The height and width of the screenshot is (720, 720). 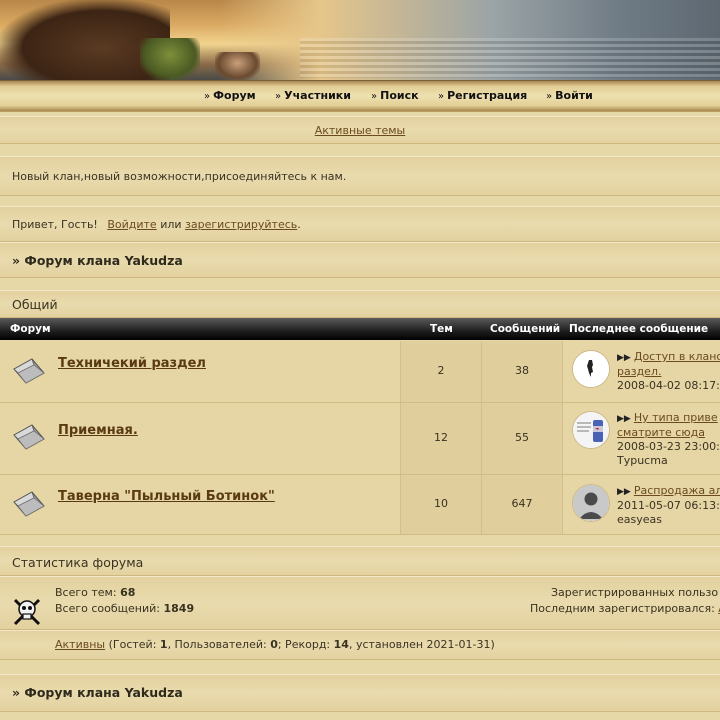 I want to click on register-link: зарегистрируйтесь, so click(x=241, y=224).